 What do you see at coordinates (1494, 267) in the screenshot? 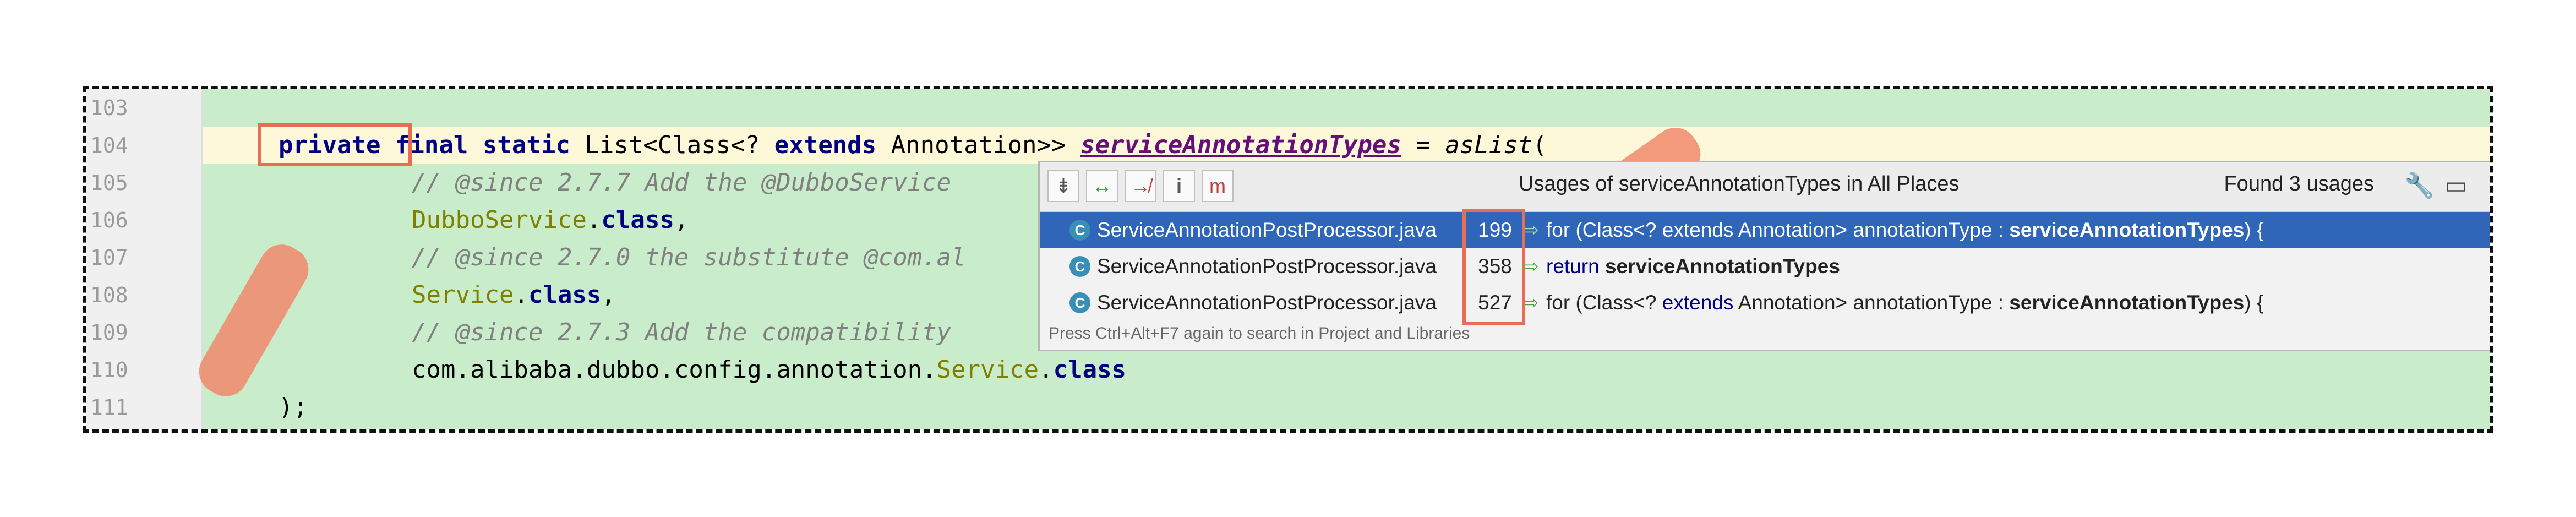
I see `line-numbers-highlight-box` at bounding box center [1494, 267].